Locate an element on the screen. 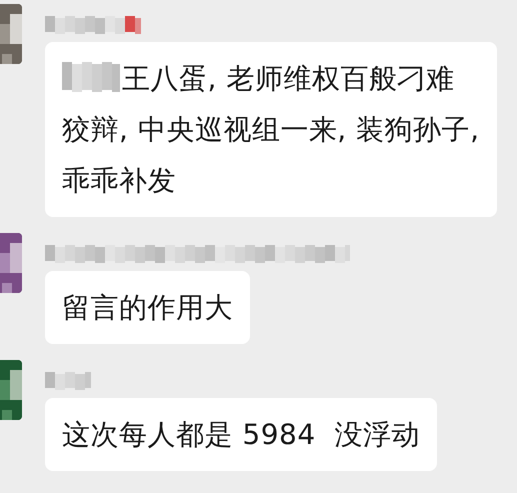  blurred-name is located at coordinates (68, 381).